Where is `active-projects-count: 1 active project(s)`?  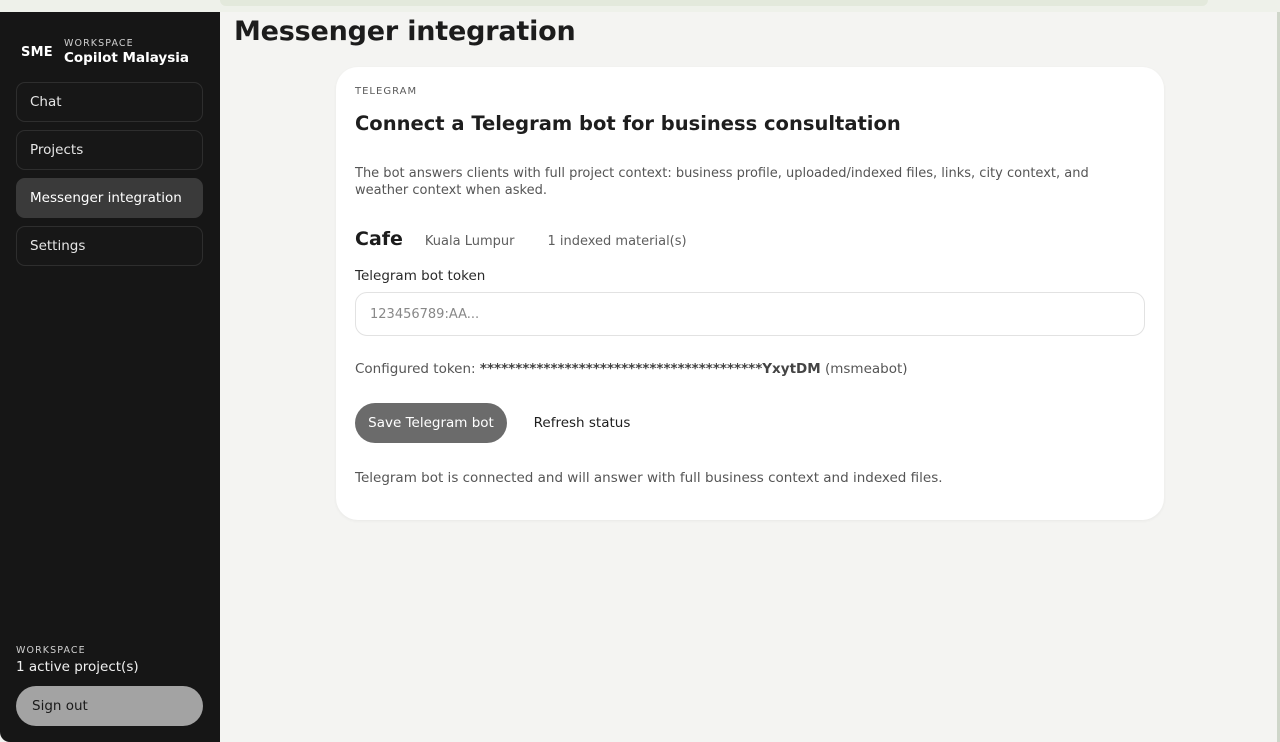
active-projects-count: 1 active project(s) is located at coordinates (77, 667).